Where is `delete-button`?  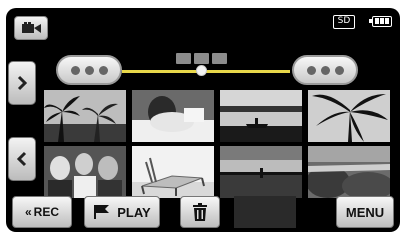 delete-button is located at coordinates (200, 212).